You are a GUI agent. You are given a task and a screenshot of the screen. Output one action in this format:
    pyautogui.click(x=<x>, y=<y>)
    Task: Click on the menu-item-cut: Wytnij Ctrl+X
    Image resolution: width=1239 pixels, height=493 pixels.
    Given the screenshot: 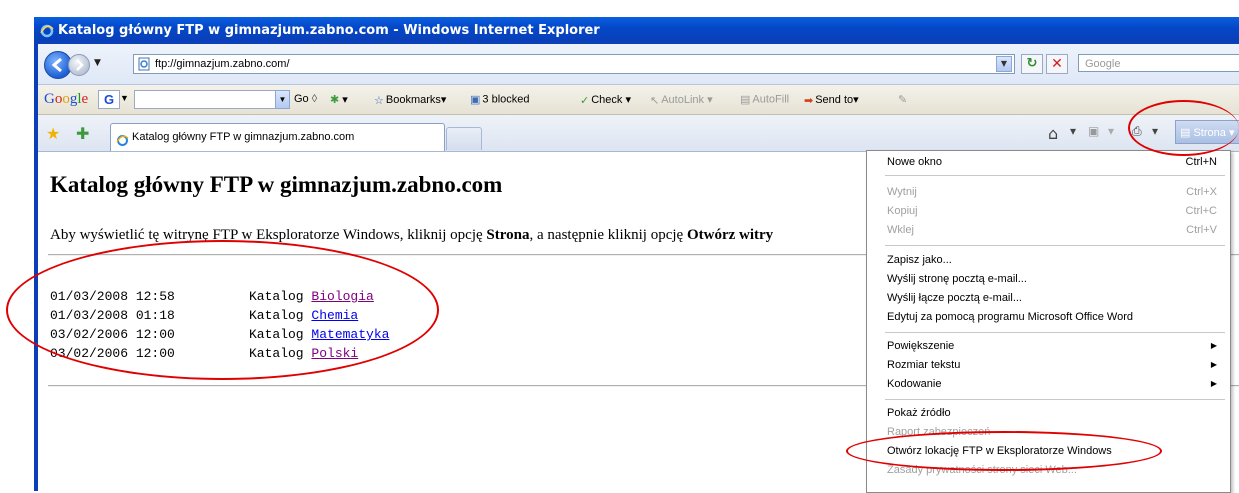 What is the action you would take?
    pyautogui.click(x=1052, y=192)
    